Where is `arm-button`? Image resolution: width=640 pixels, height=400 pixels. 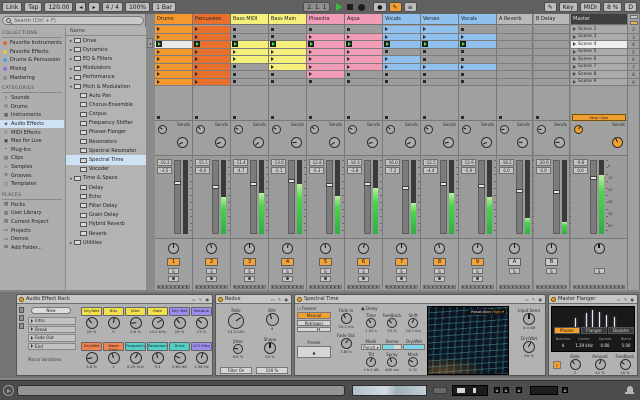 arm-button is located at coordinates (325, 278).